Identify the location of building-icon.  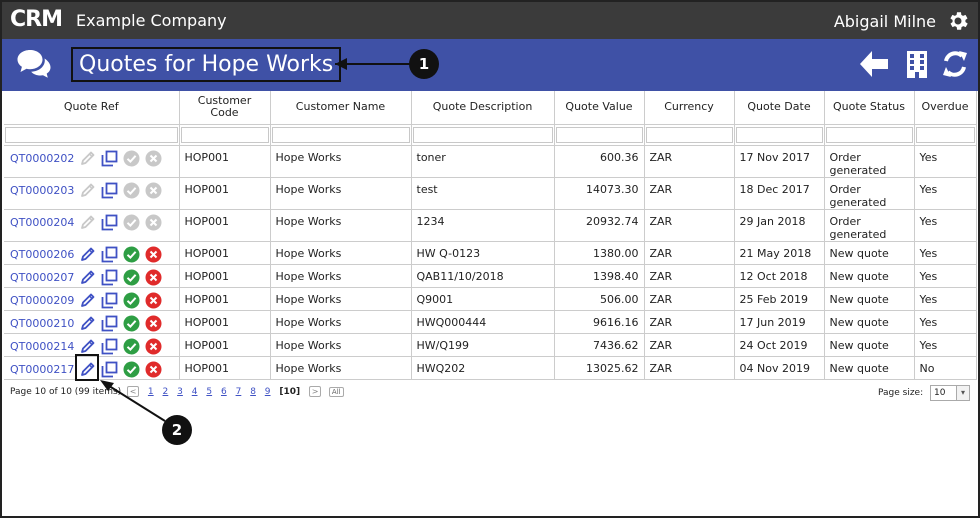
(917, 64).